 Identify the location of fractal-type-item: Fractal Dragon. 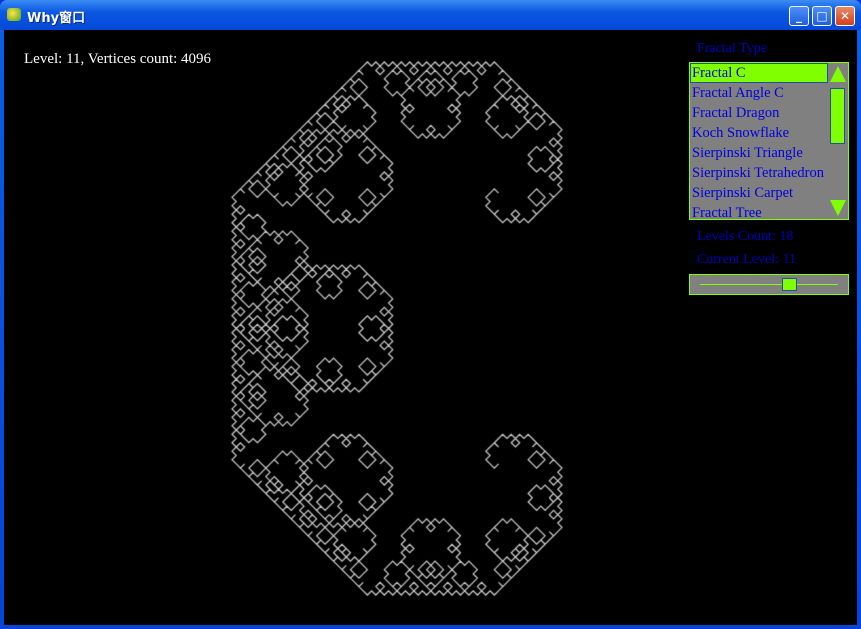
(759, 113).